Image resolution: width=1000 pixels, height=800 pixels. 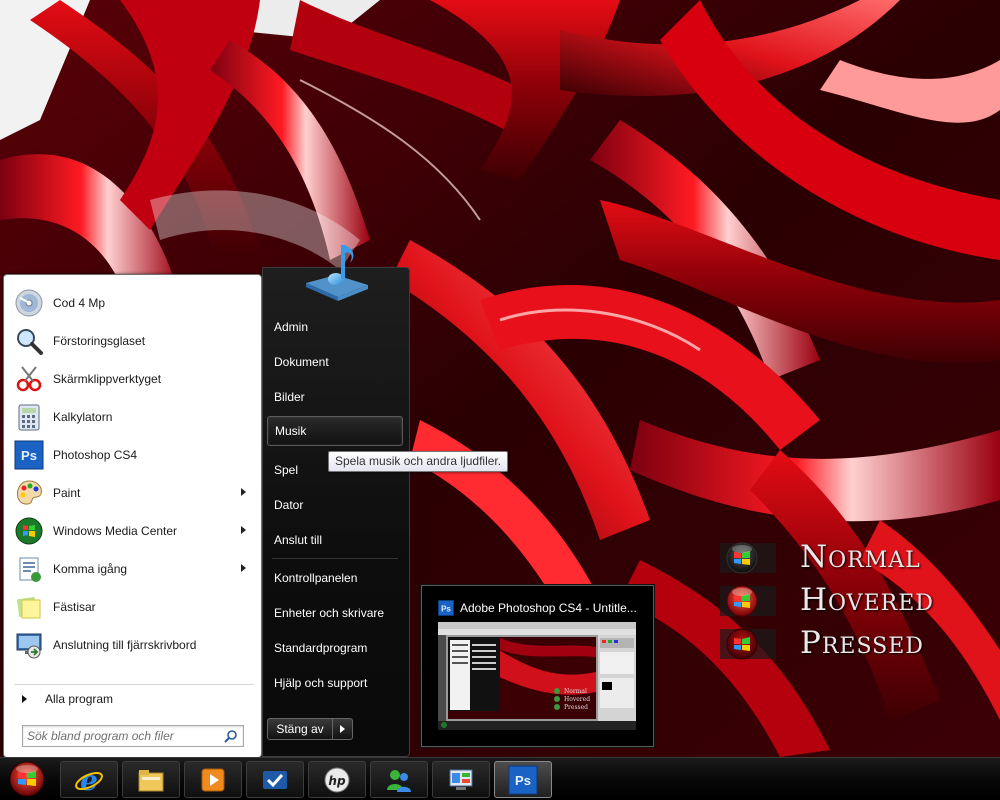 I want to click on media-center-icon, so click(x=29, y=531).